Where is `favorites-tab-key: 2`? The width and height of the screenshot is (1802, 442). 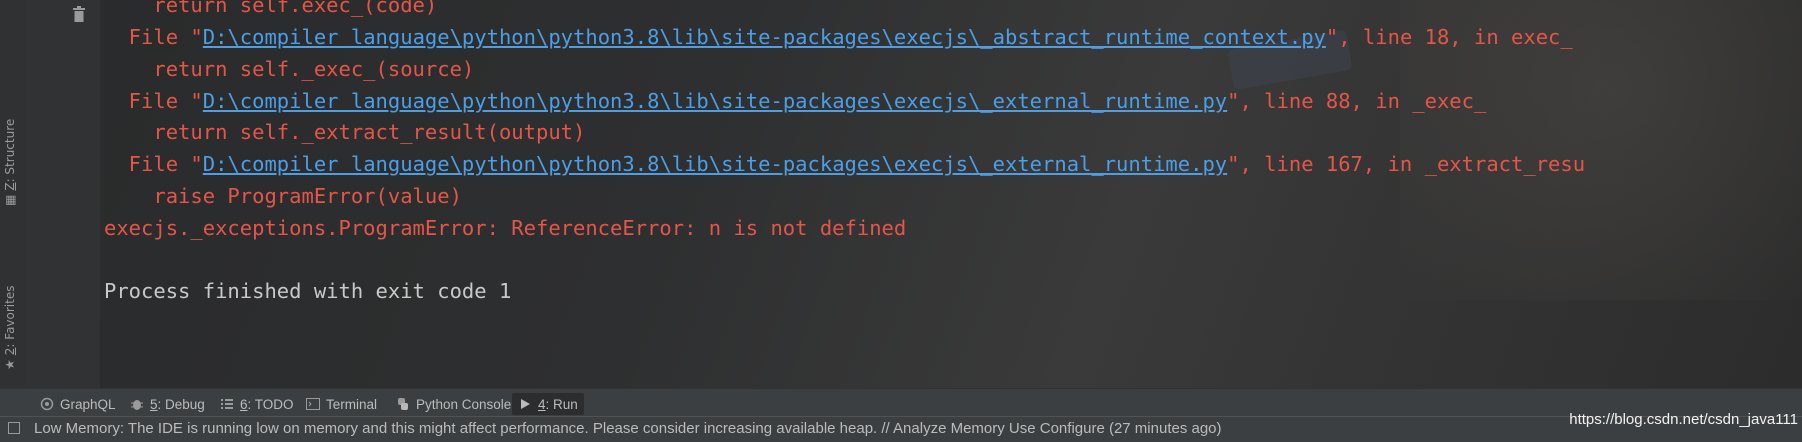
favorites-tab-key: 2 is located at coordinates (10, 351).